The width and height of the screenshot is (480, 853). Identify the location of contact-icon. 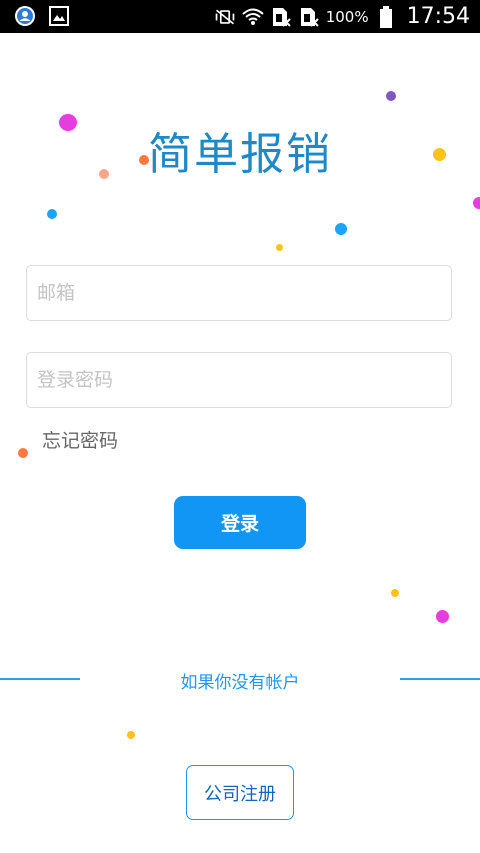
(25, 16).